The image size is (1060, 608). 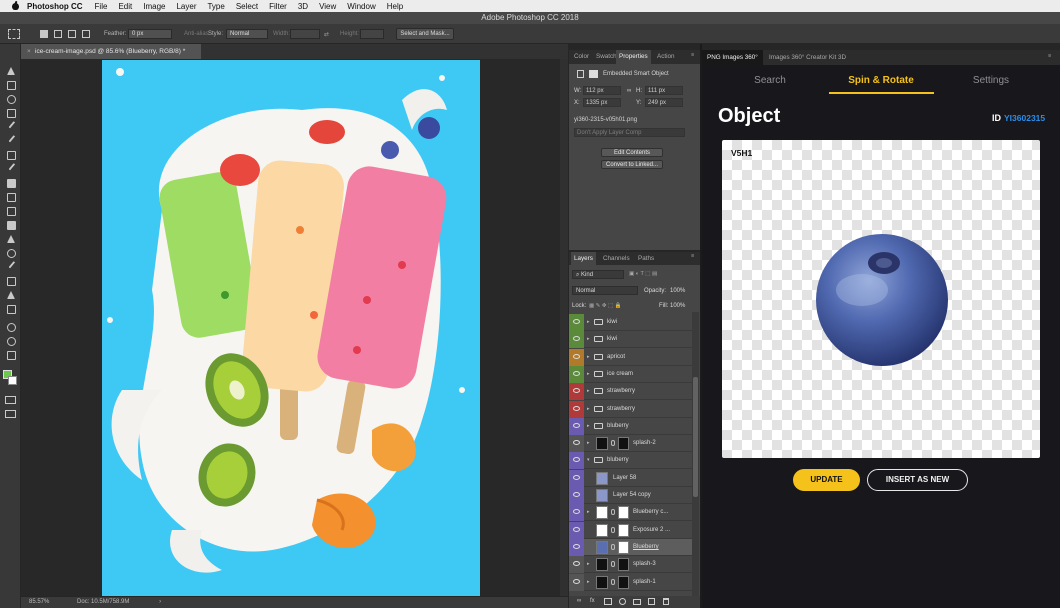 I want to click on layers-scrollbar, so click(x=695, y=454).